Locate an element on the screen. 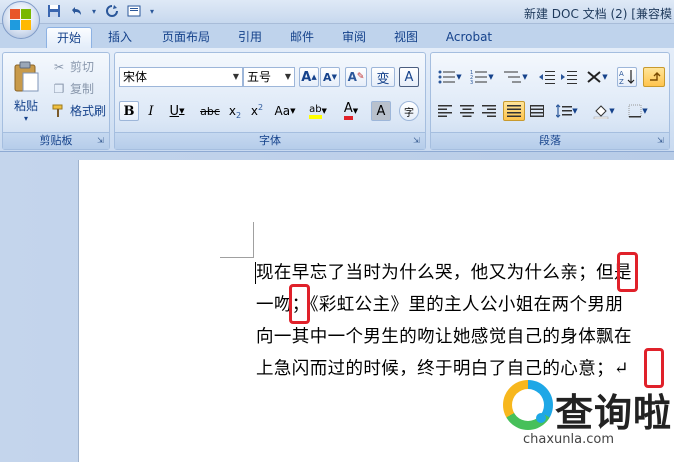 Image resolution: width=674 pixels, height=462 pixels. justify-icon is located at coordinates (514, 111).